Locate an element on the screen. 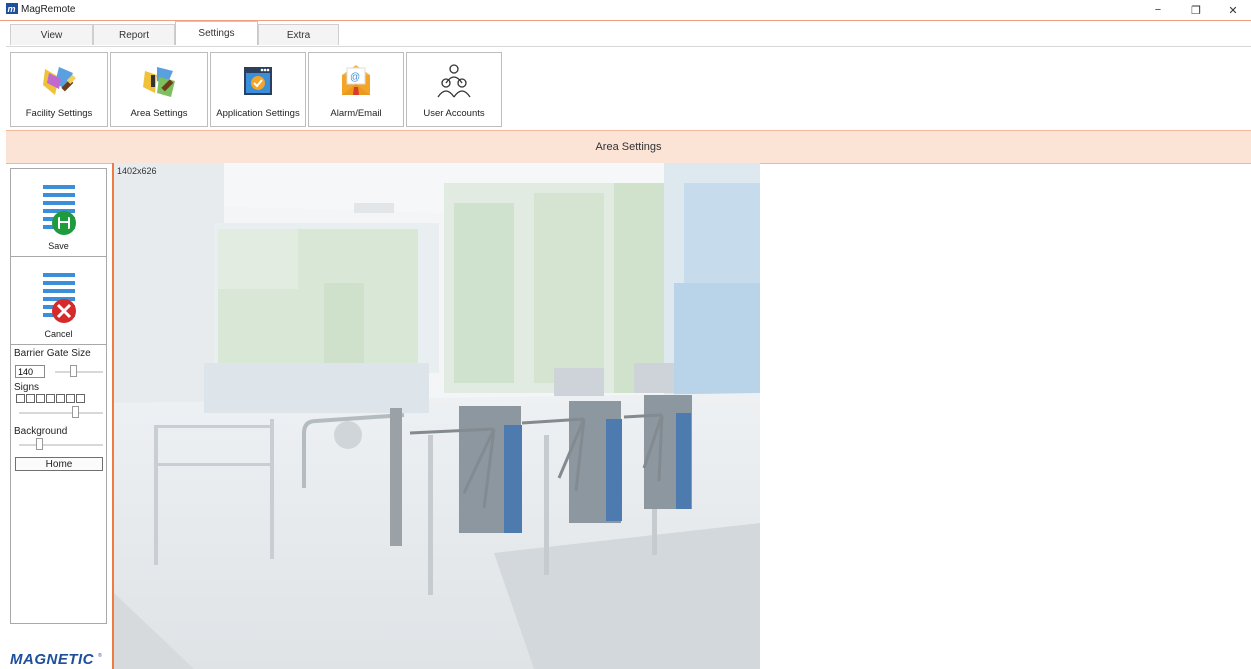  background-label: Background is located at coordinates (41, 431).